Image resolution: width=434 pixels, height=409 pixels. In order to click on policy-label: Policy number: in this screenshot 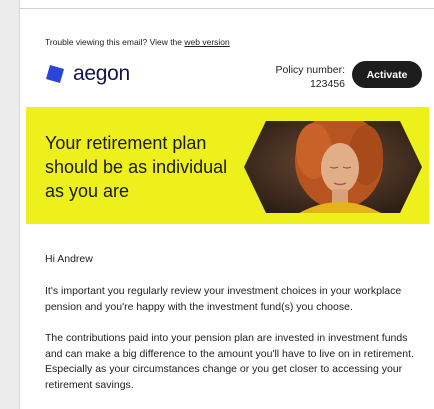, I will do `click(310, 70)`.